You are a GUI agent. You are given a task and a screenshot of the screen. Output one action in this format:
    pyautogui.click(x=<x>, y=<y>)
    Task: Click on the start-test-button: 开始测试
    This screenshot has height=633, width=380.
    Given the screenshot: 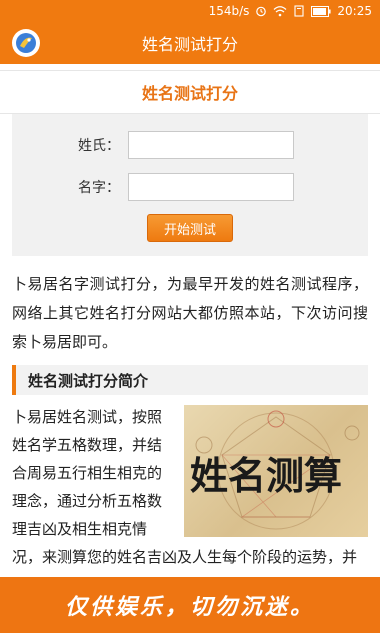 What is the action you would take?
    pyautogui.click(x=190, y=228)
    